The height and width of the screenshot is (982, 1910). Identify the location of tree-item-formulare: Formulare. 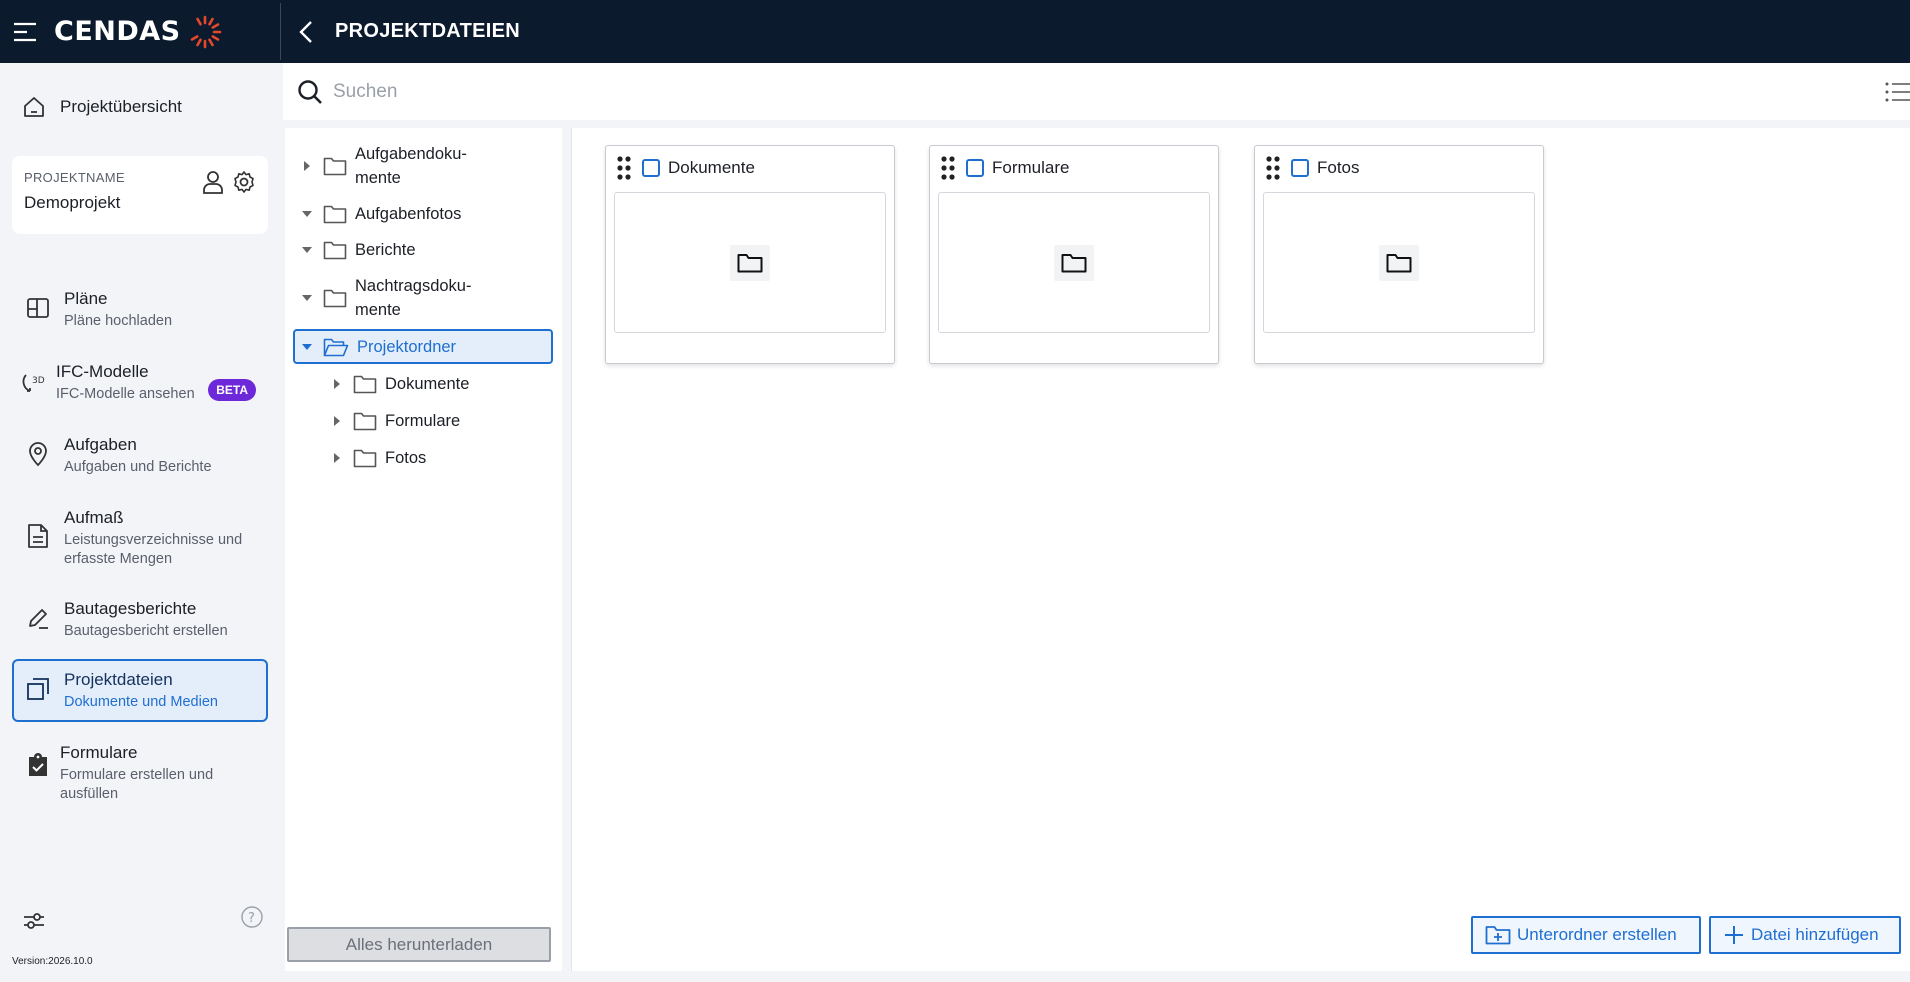
(439, 421).